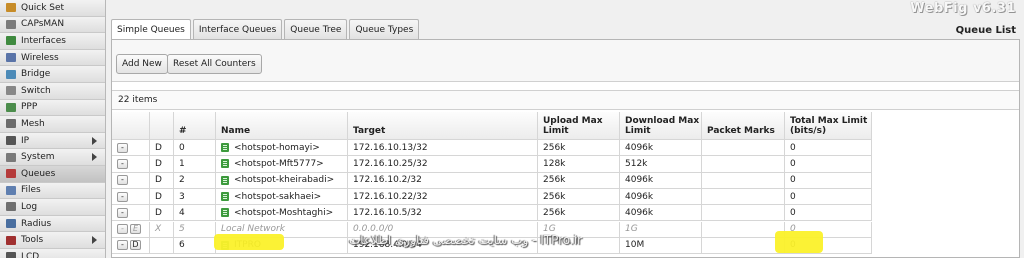 This screenshot has height=258, width=1024. Describe the element at coordinates (38, 157) in the screenshot. I see `sidebar-item-label: System` at that location.